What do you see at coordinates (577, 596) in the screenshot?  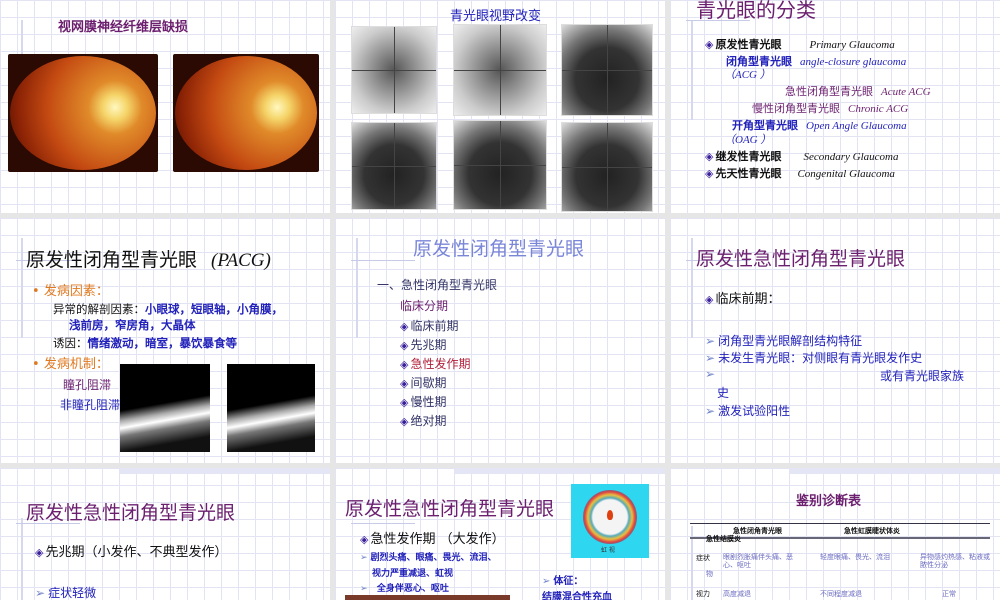 I see `sign-text: 结膜混合性充血` at bounding box center [577, 596].